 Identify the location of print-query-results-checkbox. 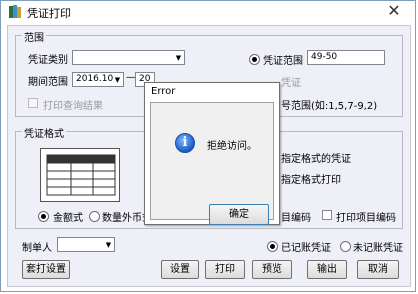
(33, 103).